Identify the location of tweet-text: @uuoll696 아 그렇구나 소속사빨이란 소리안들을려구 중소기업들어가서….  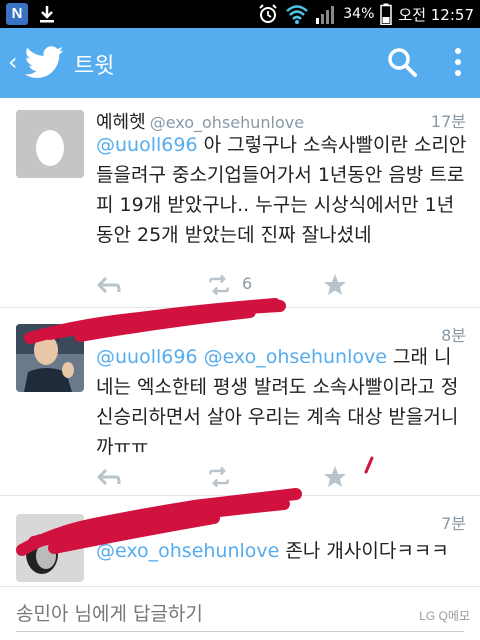
(282, 190).